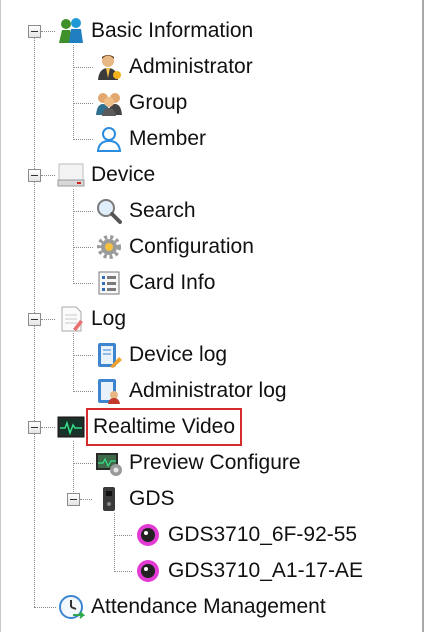  I want to click on tree-node-realtime-video: Realtime Video, so click(150, 427).